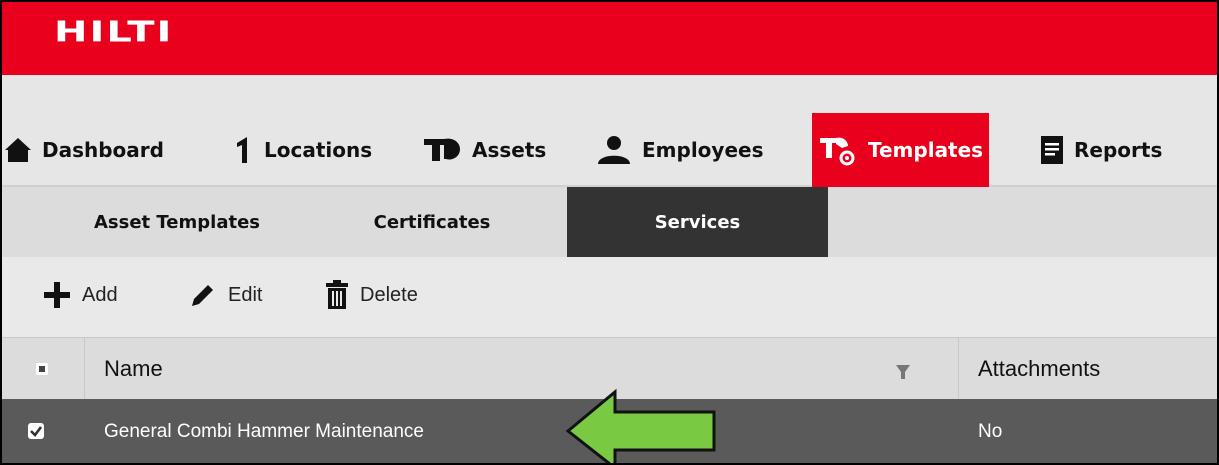  I want to click on hilti-logo: HILTI, so click(114, 32).